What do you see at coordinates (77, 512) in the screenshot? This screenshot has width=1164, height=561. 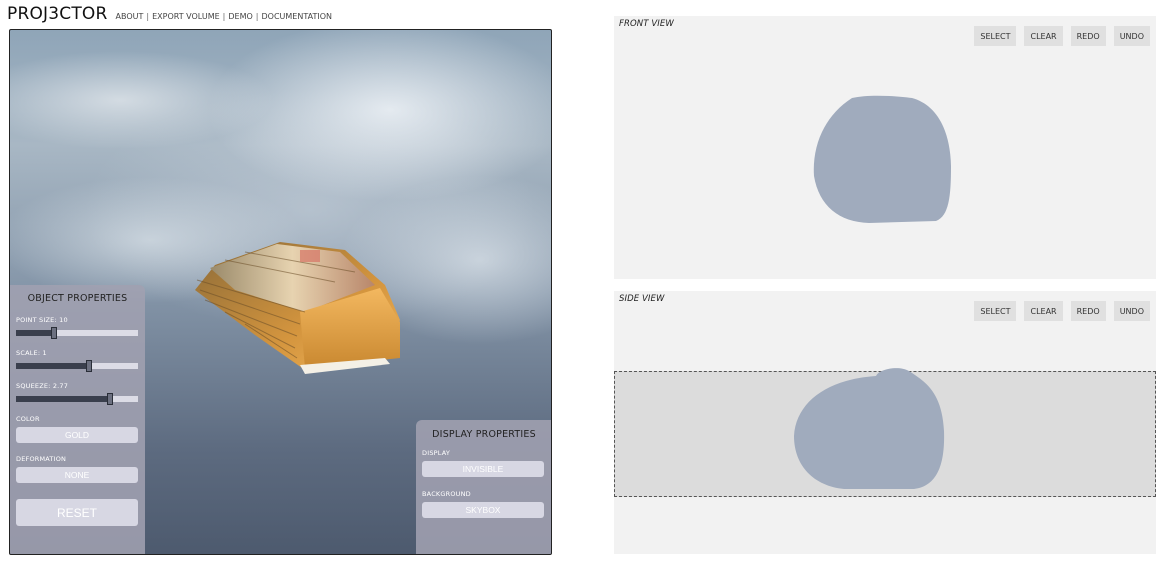 I see `reset-button: RESET` at bounding box center [77, 512].